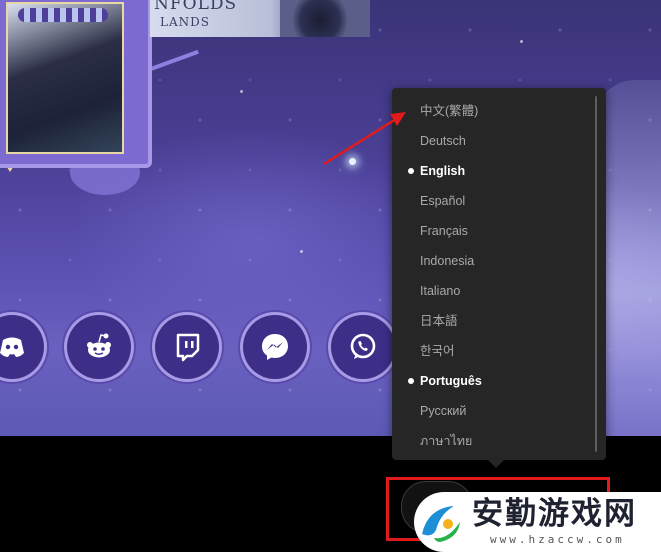 Image resolution: width=661 pixels, height=552 pixels. What do you see at coordinates (499, 261) in the screenshot?
I see `language-option: Indonesia` at bounding box center [499, 261].